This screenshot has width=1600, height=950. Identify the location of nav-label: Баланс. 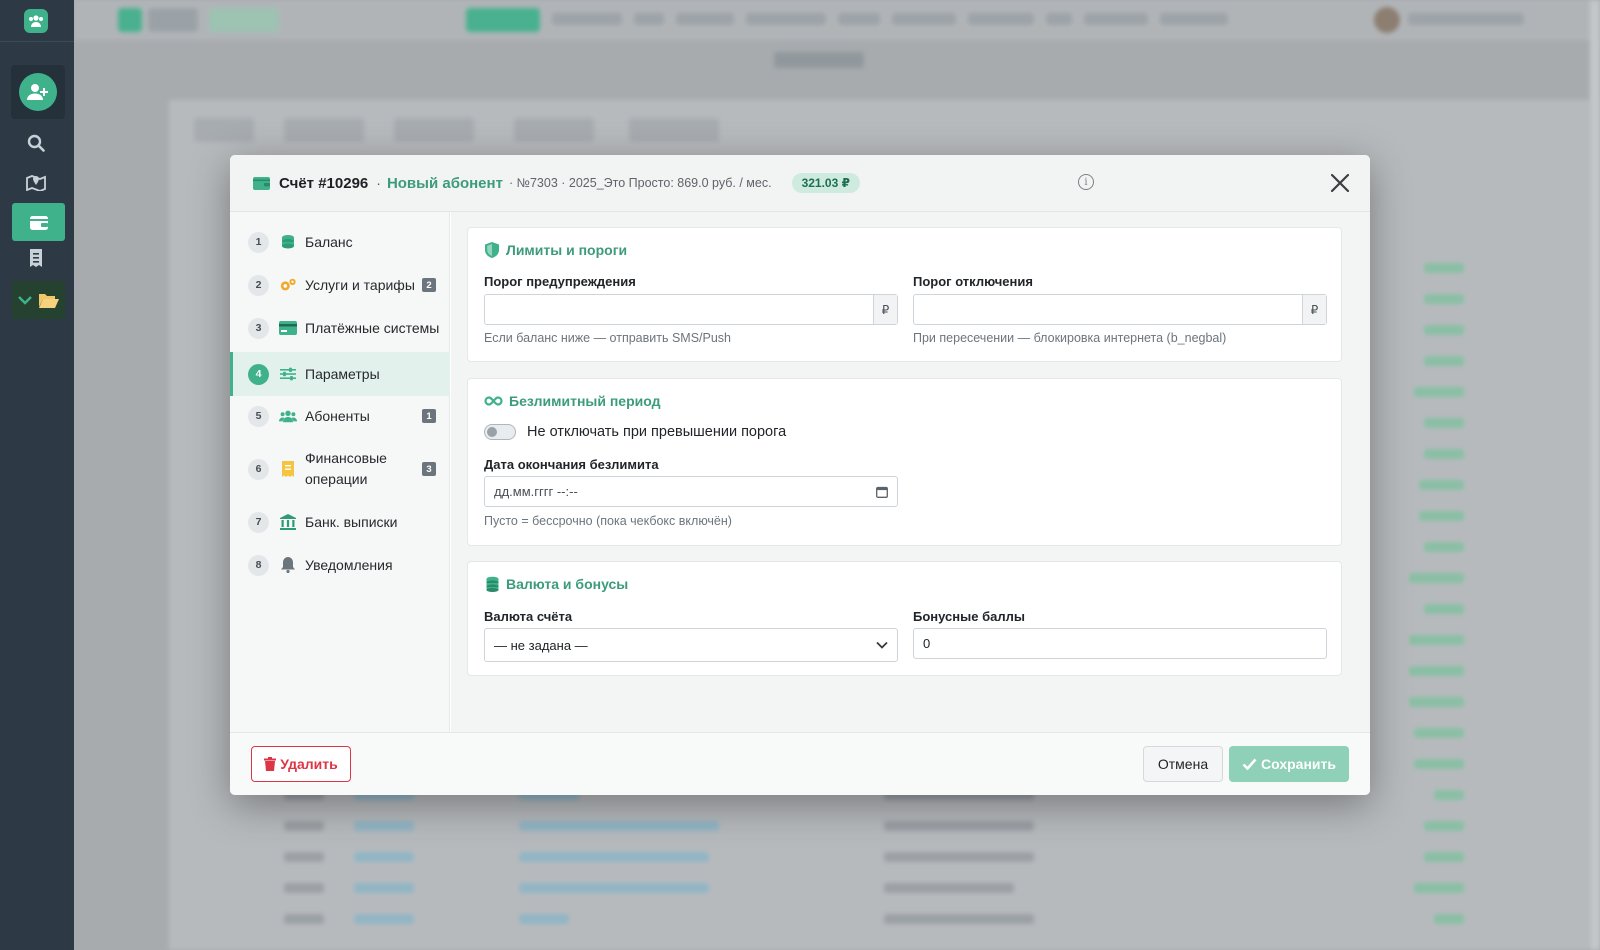
(329, 242).